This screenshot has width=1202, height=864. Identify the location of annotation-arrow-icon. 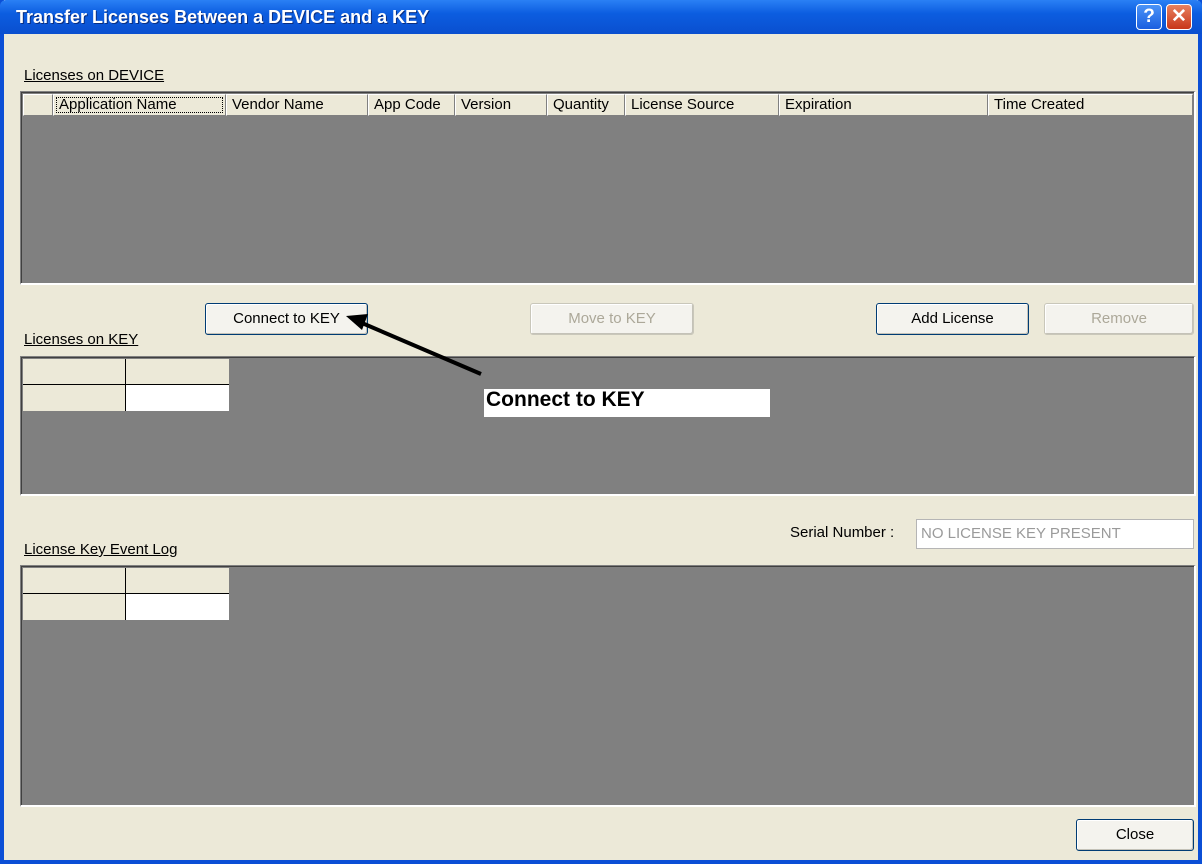
(414, 345).